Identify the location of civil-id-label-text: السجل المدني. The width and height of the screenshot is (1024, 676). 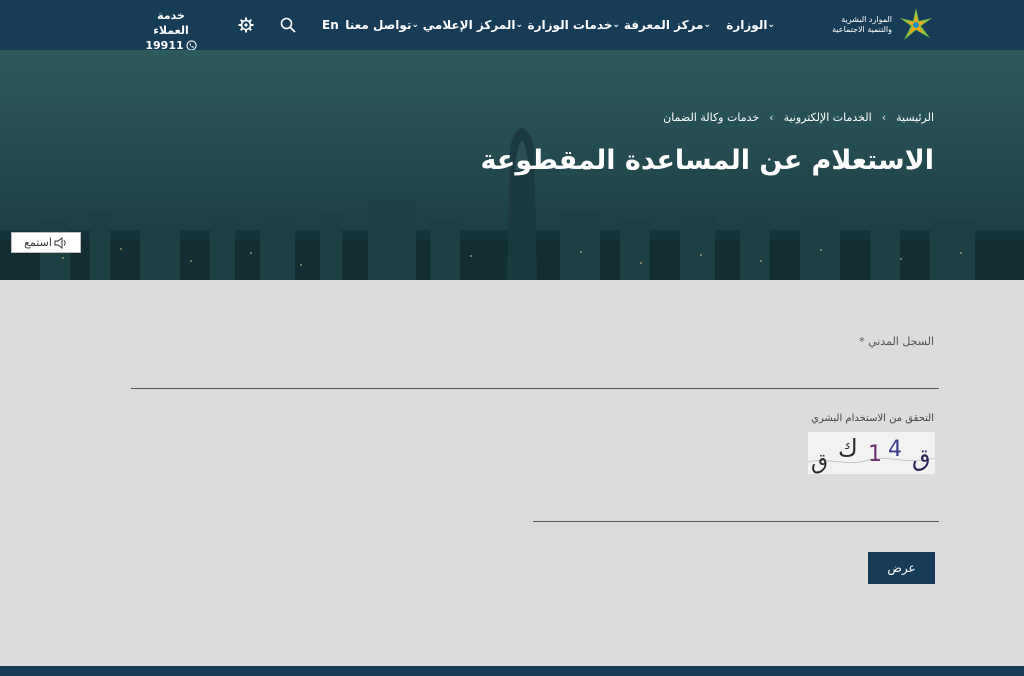
(901, 341).